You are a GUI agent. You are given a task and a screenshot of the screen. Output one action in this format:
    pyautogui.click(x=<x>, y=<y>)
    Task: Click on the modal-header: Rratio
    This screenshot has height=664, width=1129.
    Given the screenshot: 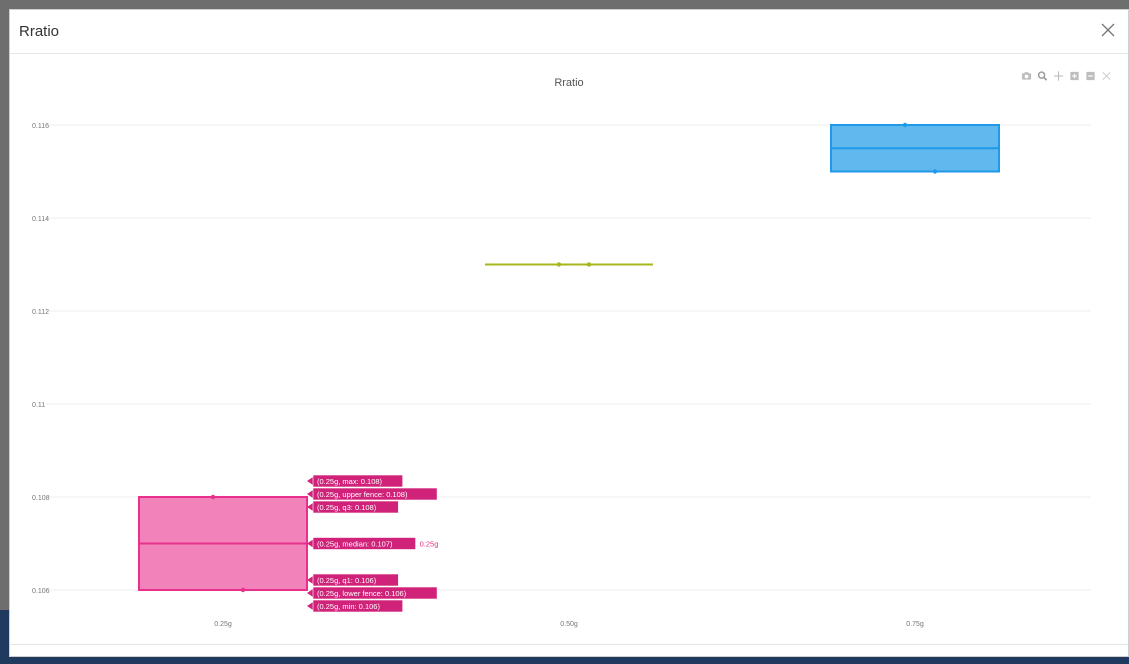 What is the action you would take?
    pyautogui.click(x=569, y=32)
    